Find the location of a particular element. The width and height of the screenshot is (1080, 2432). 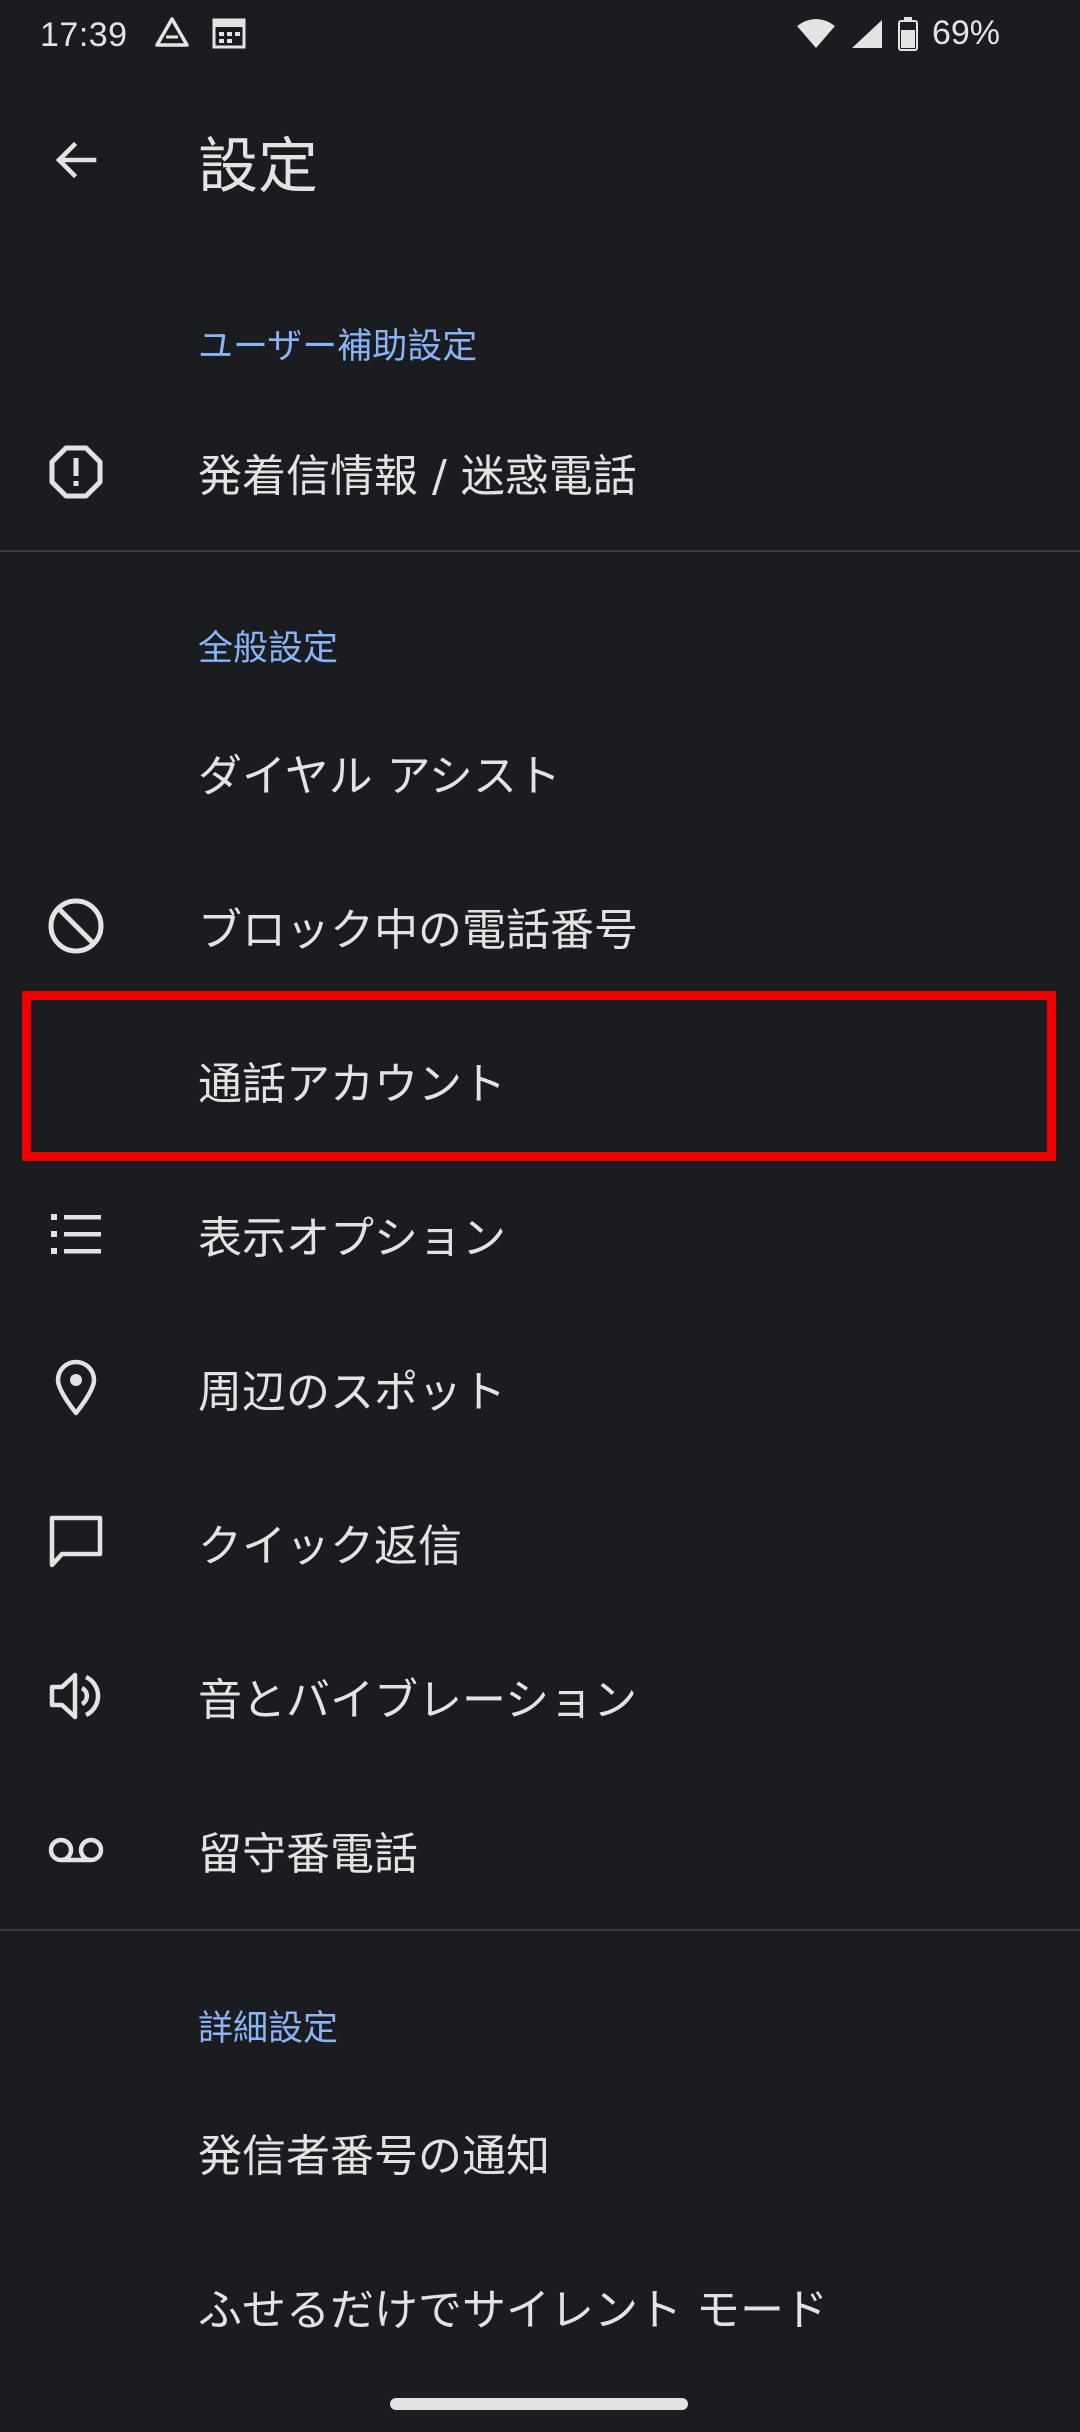

setting-item-label: 音とバイブレーション is located at coordinates (418, 1700).